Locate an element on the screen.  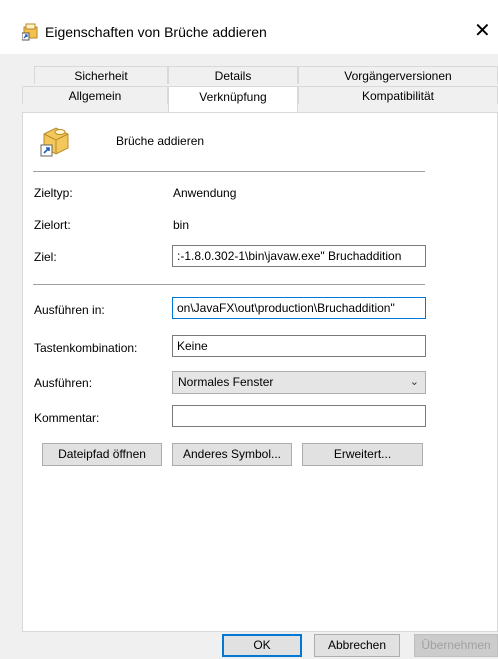
tab-details: Details is located at coordinates (233, 75).